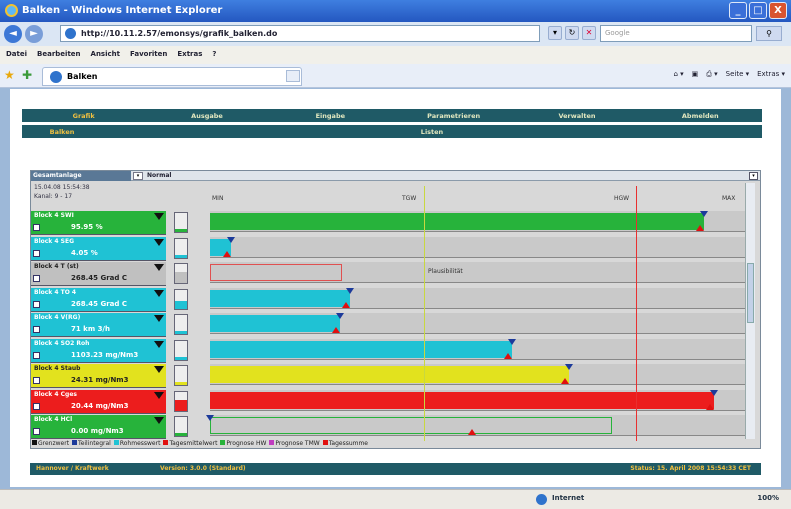 The height and width of the screenshot is (509, 791). Describe the element at coordinates (148, 57) in the screenshot. I see `menu-favoriten: Favoriten` at that location.